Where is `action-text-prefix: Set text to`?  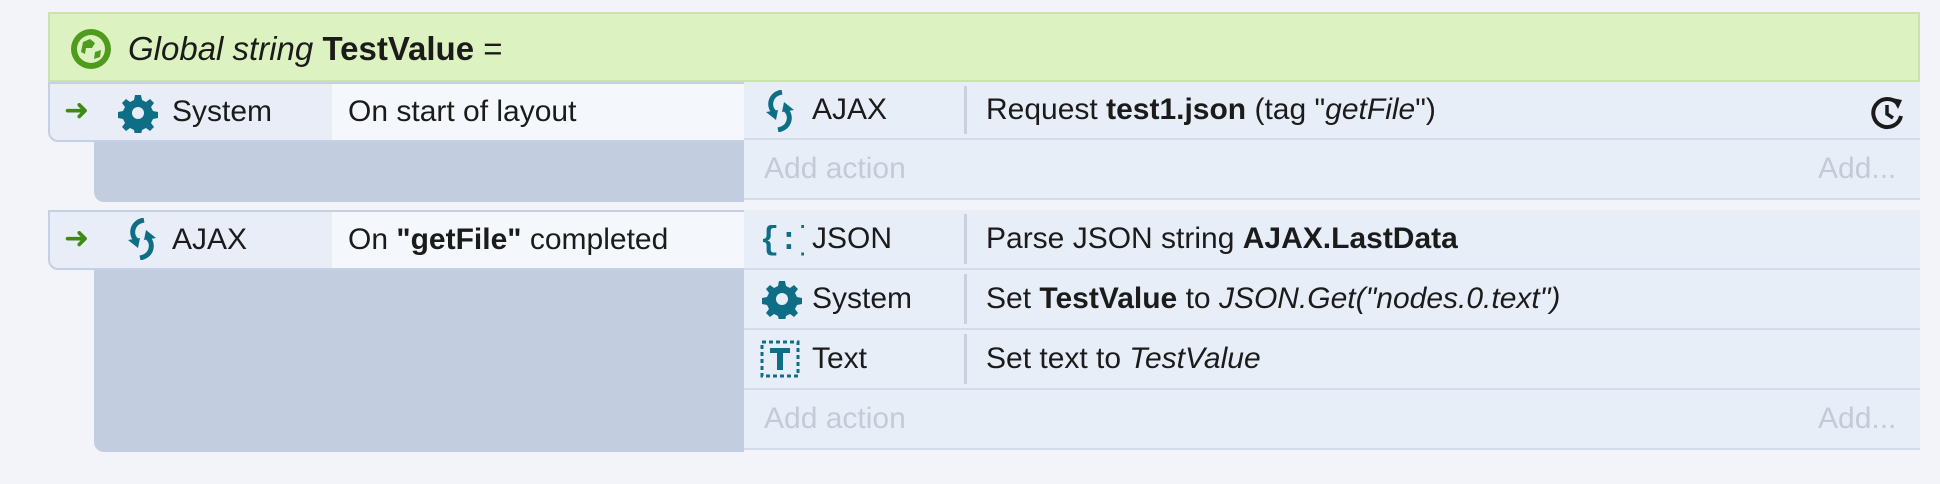 action-text-prefix: Set text to is located at coordinates (1054, 358).